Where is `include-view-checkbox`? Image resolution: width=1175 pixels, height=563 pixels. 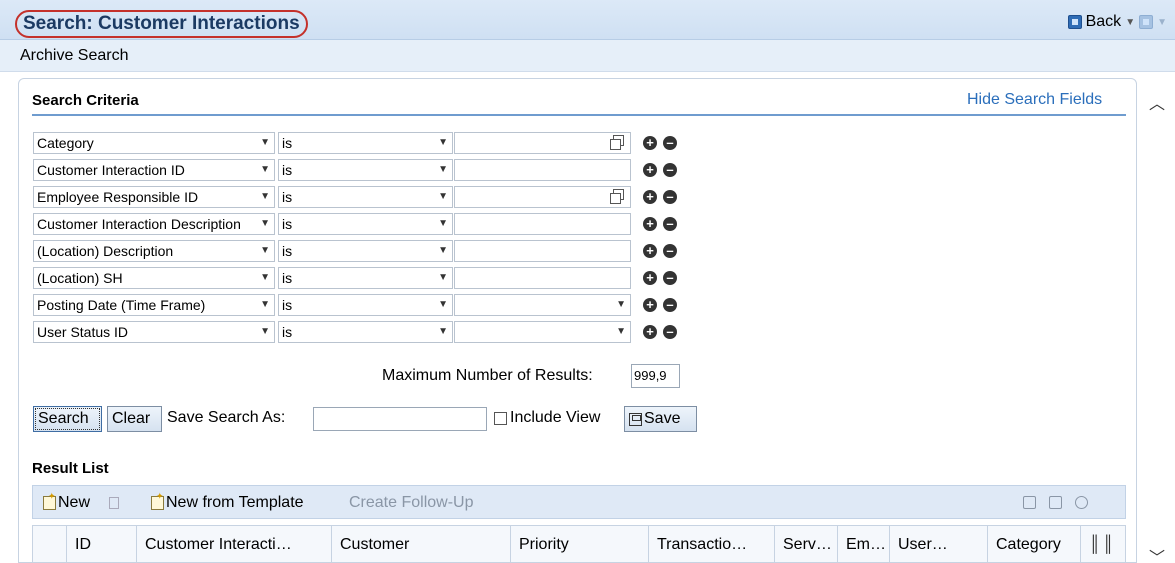 include-view-checkbox is located at coordinates (500, 418).